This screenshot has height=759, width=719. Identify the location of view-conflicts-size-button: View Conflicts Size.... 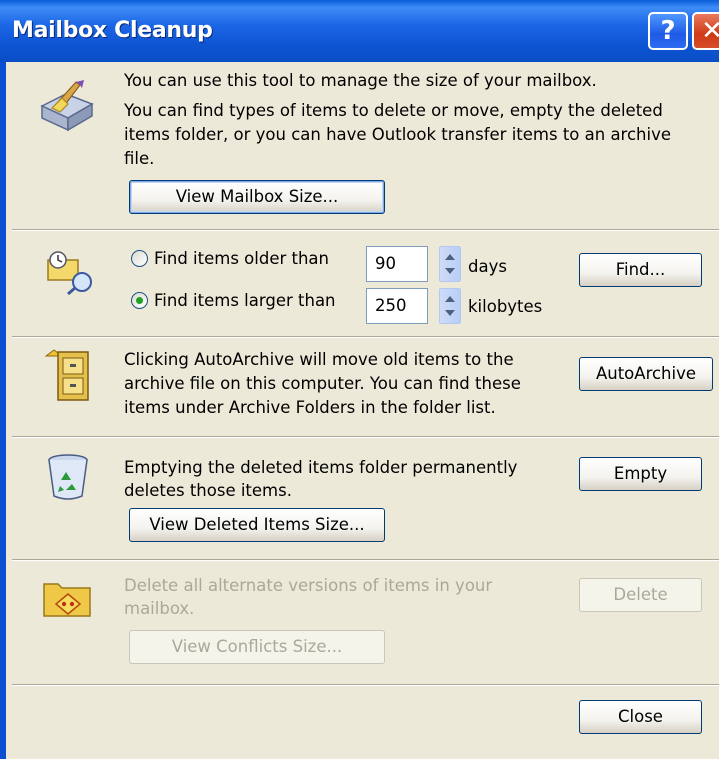
(257, 647).